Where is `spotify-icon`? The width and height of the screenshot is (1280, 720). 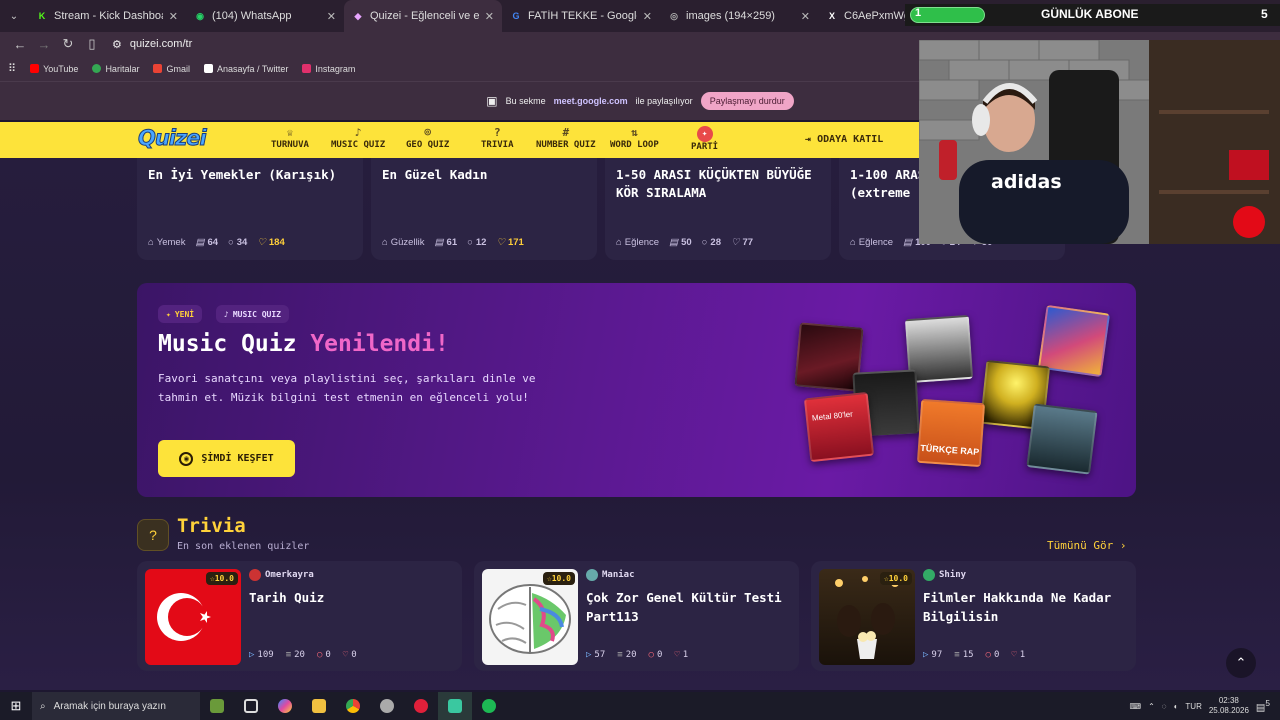
spotify-icon is located at coordinates (489, 706).